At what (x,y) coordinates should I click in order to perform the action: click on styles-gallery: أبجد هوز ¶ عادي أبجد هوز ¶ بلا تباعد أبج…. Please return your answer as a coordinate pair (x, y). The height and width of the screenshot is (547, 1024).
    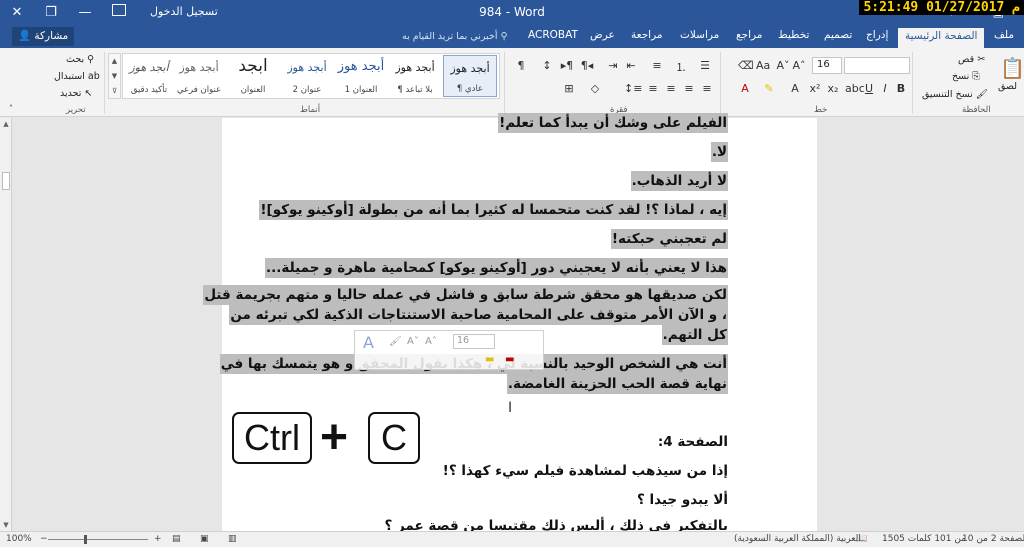
    Looking at the image, I should click on (311, 76).